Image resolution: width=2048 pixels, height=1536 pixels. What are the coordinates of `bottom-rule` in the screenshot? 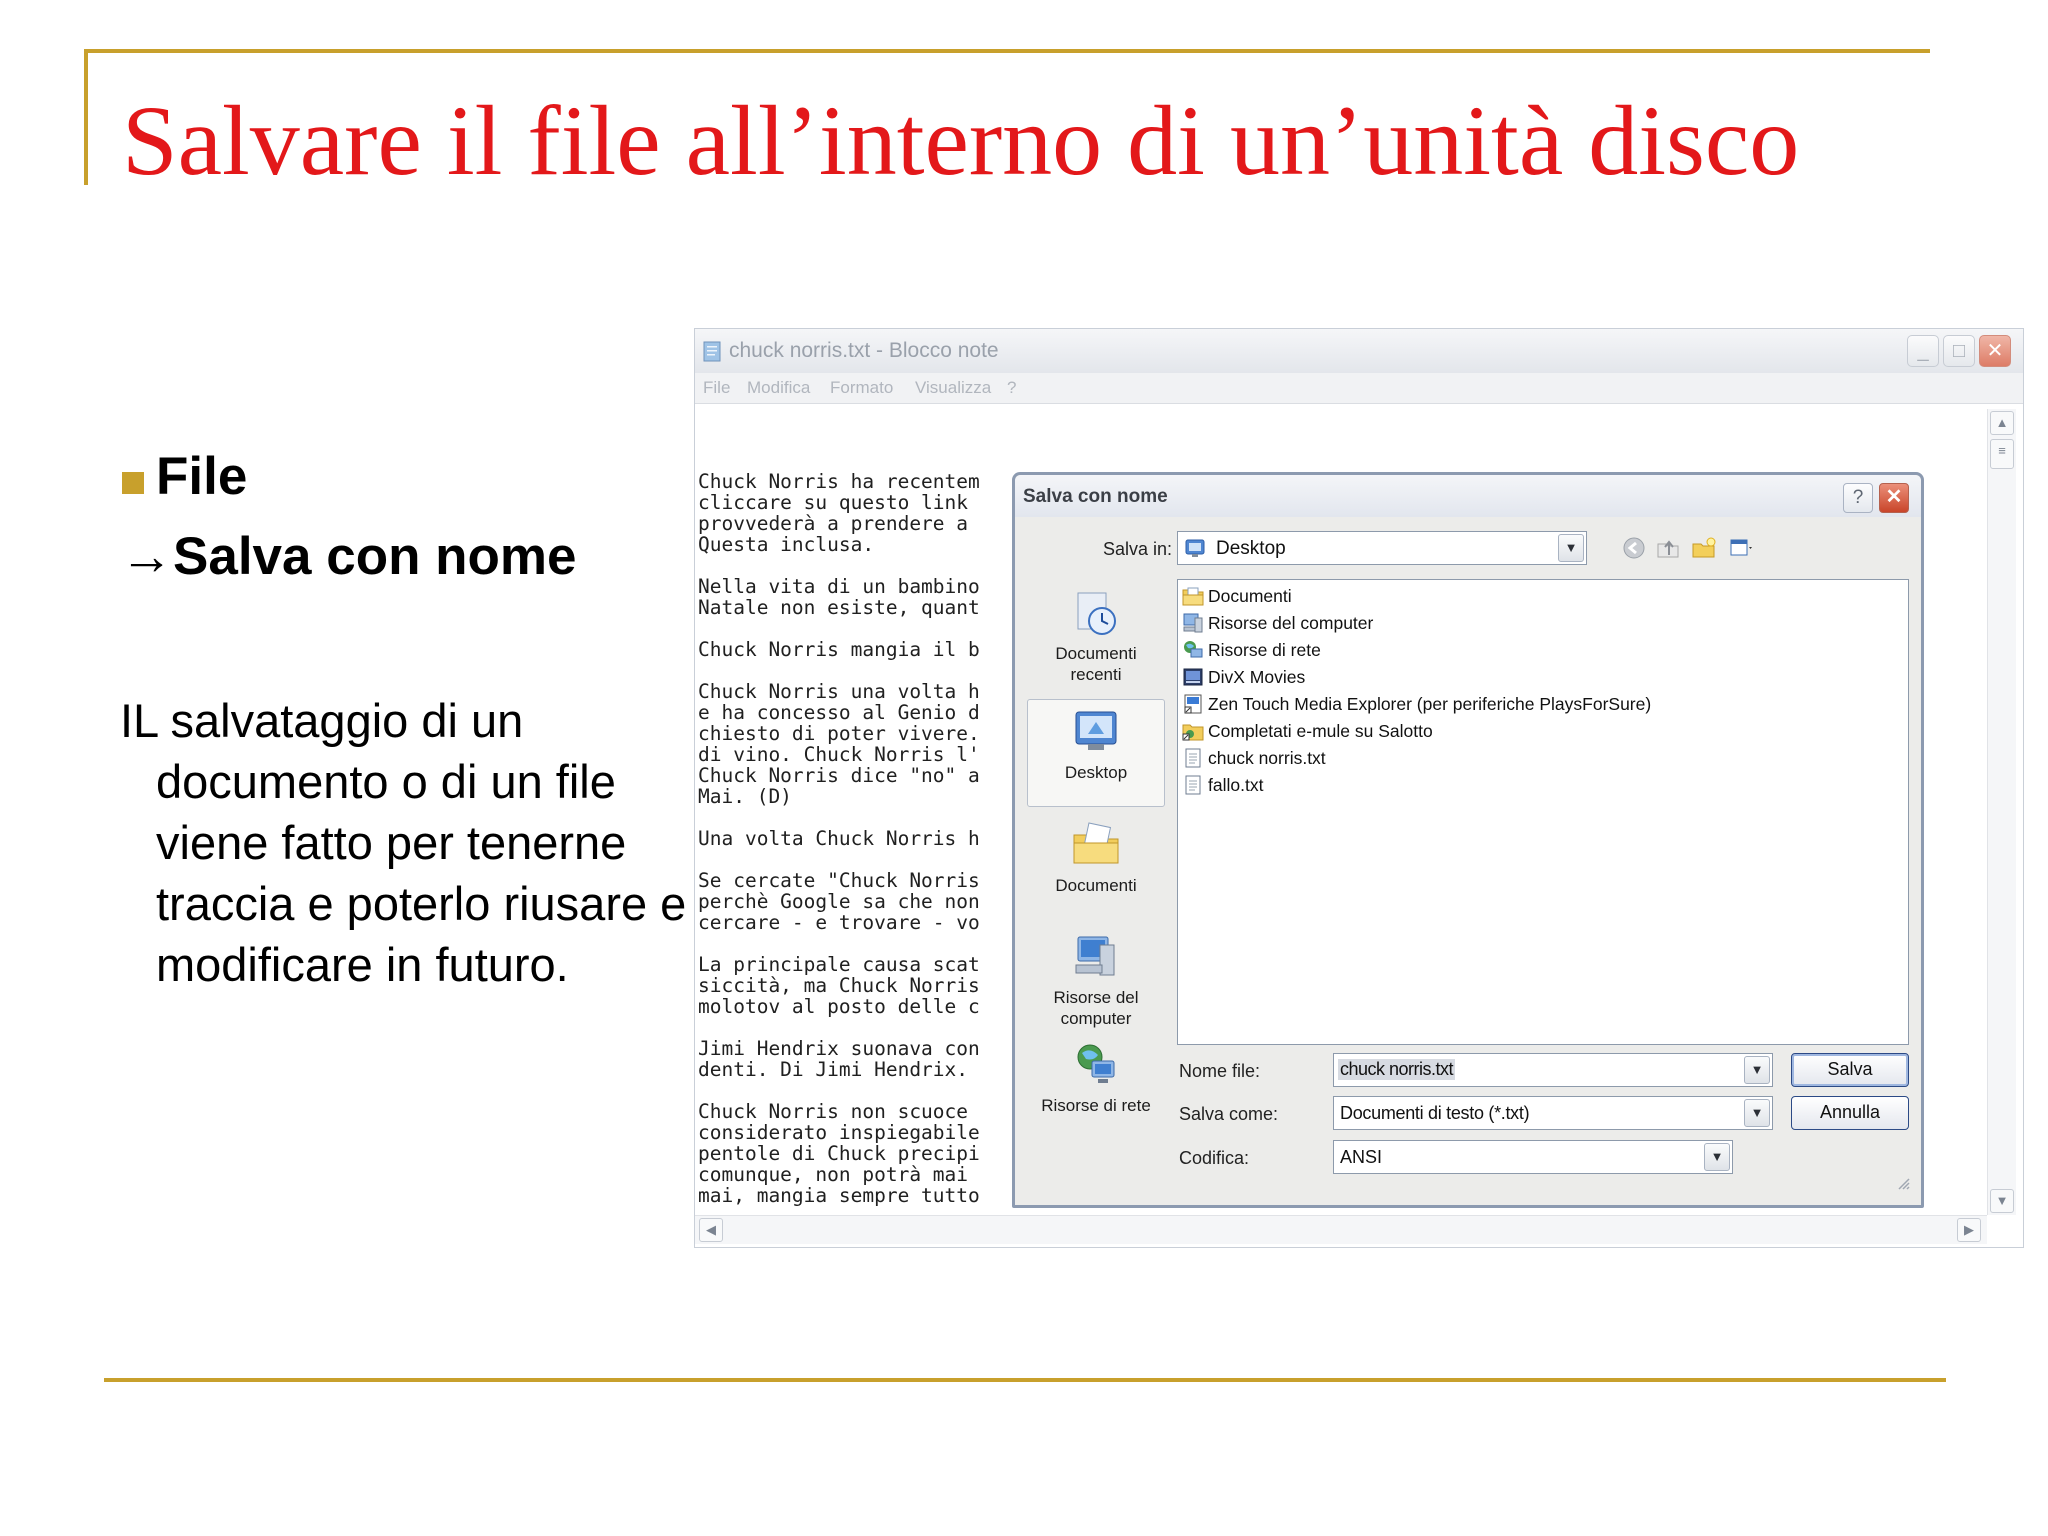 It's located at (1025, 1380).